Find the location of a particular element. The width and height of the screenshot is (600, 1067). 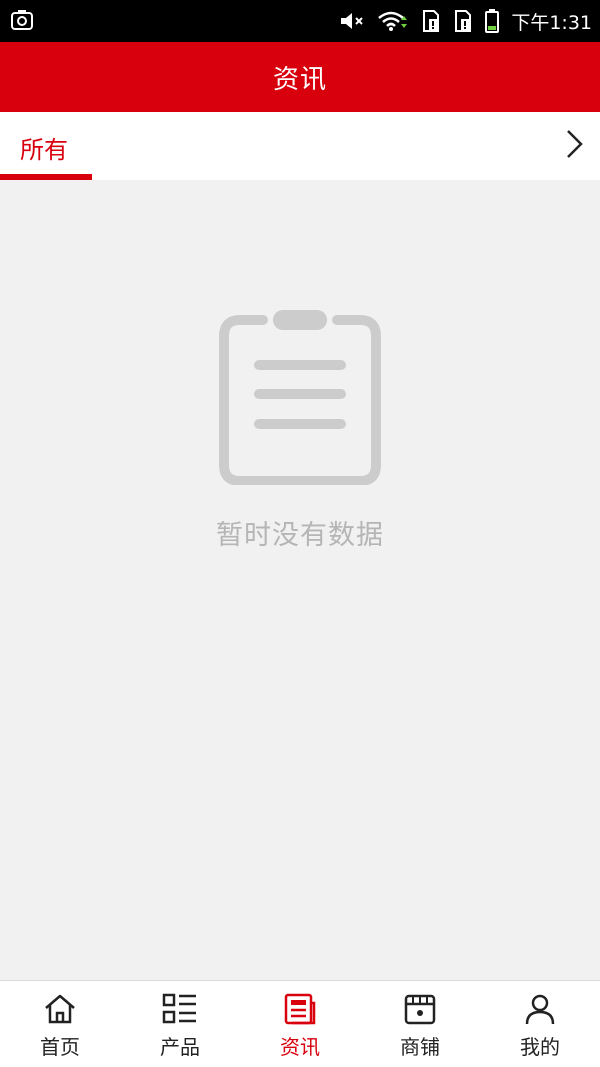

list-grid-icon is located at coordinates (180, 1009).